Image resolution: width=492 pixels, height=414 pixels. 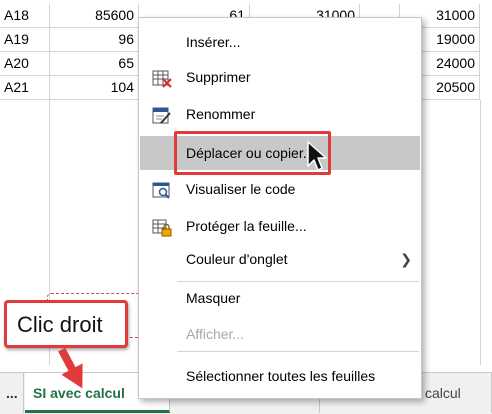 I want to click on menu-item-couleur-onglet: Couleur d'onglet ❯, so click(x=280, y=259).